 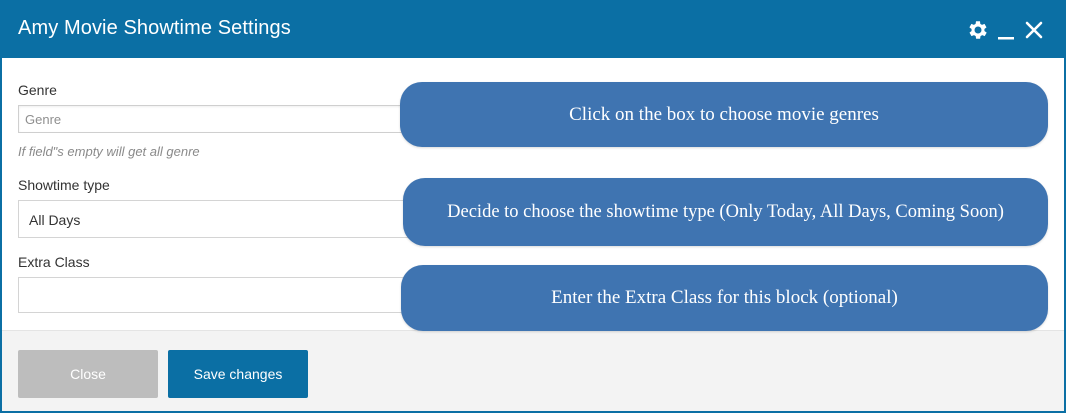 What do you see at coordinates (1034, 30) in the screenshot?
I see `close-icon` at bounding box center [1034, 30].